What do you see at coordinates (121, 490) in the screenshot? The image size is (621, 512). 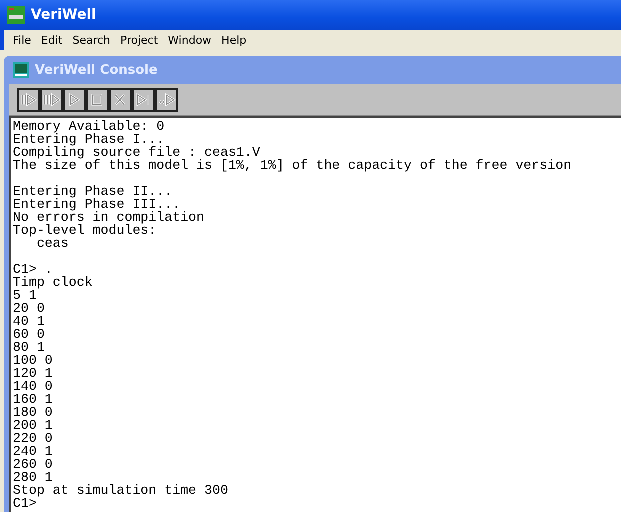 I see `console-line: Stop at simulation time 300` at bounding box center [121, 490].